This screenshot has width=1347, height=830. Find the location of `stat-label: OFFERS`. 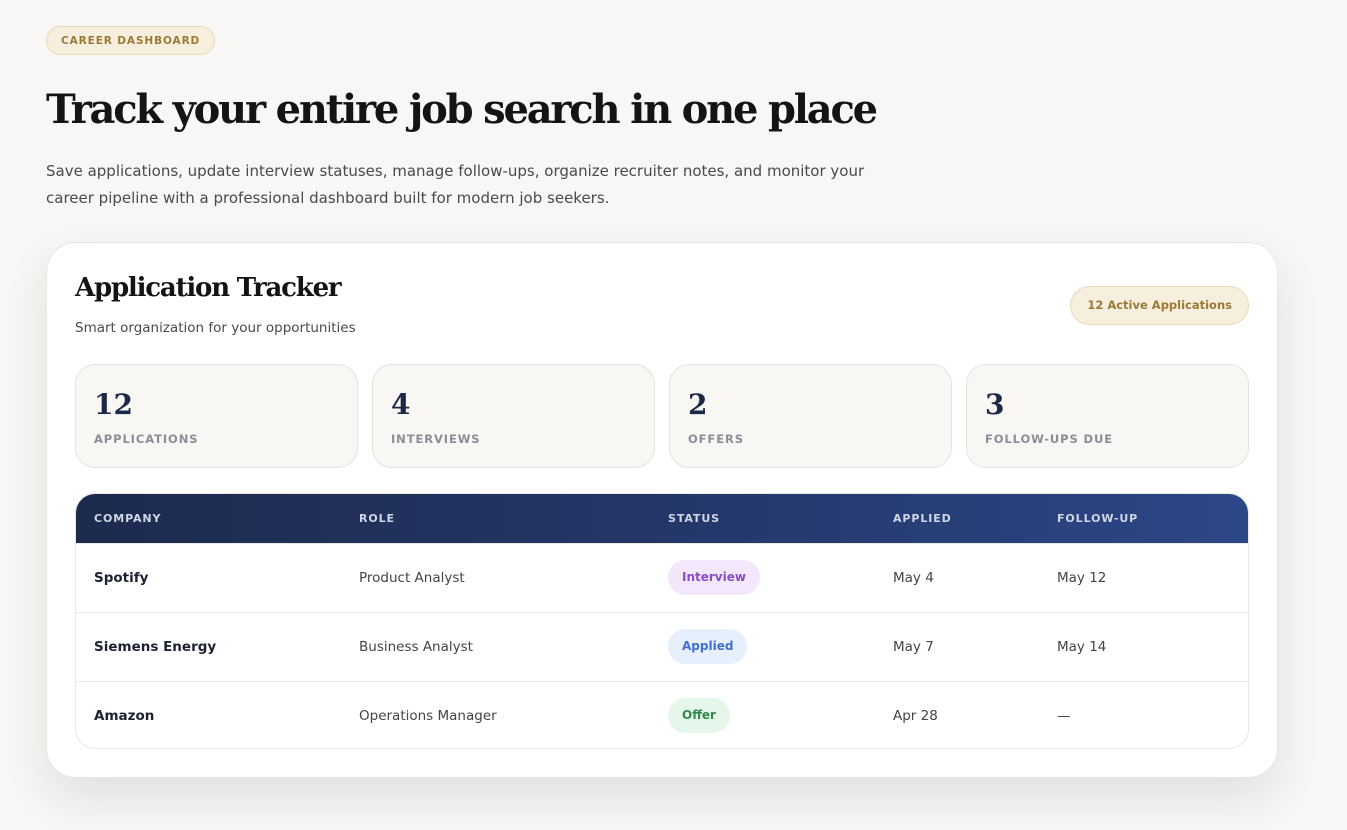

stat-label: OFFERS is located at coordinates (716, 439).